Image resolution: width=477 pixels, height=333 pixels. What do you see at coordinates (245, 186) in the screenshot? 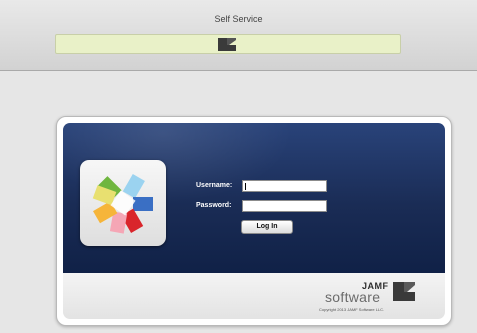
I see `text-caret` at bounding box center [245, 186].